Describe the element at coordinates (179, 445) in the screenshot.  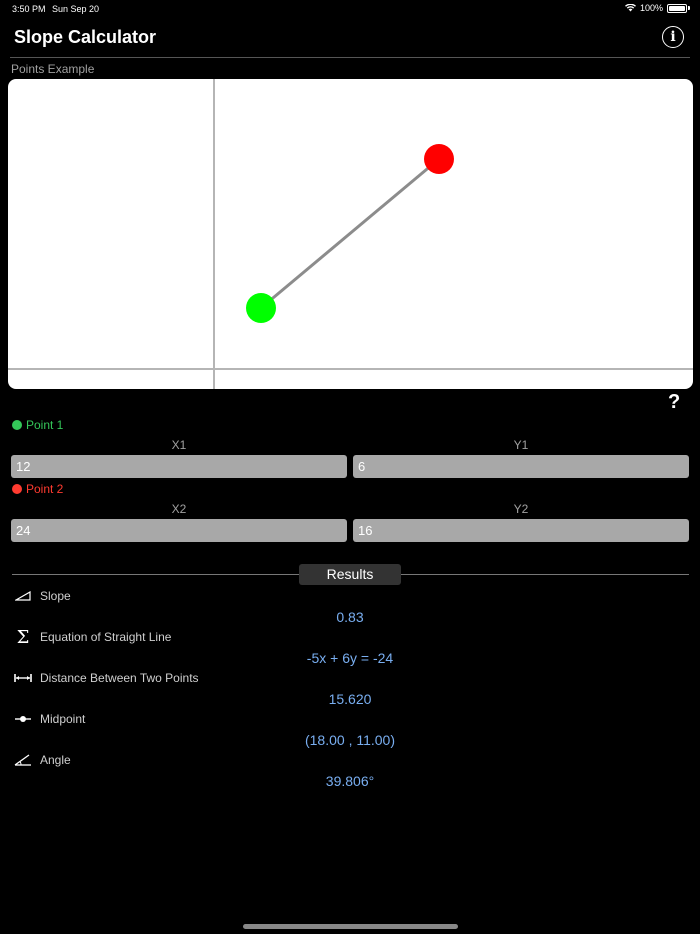
I see `x1-label: X1` at that location.